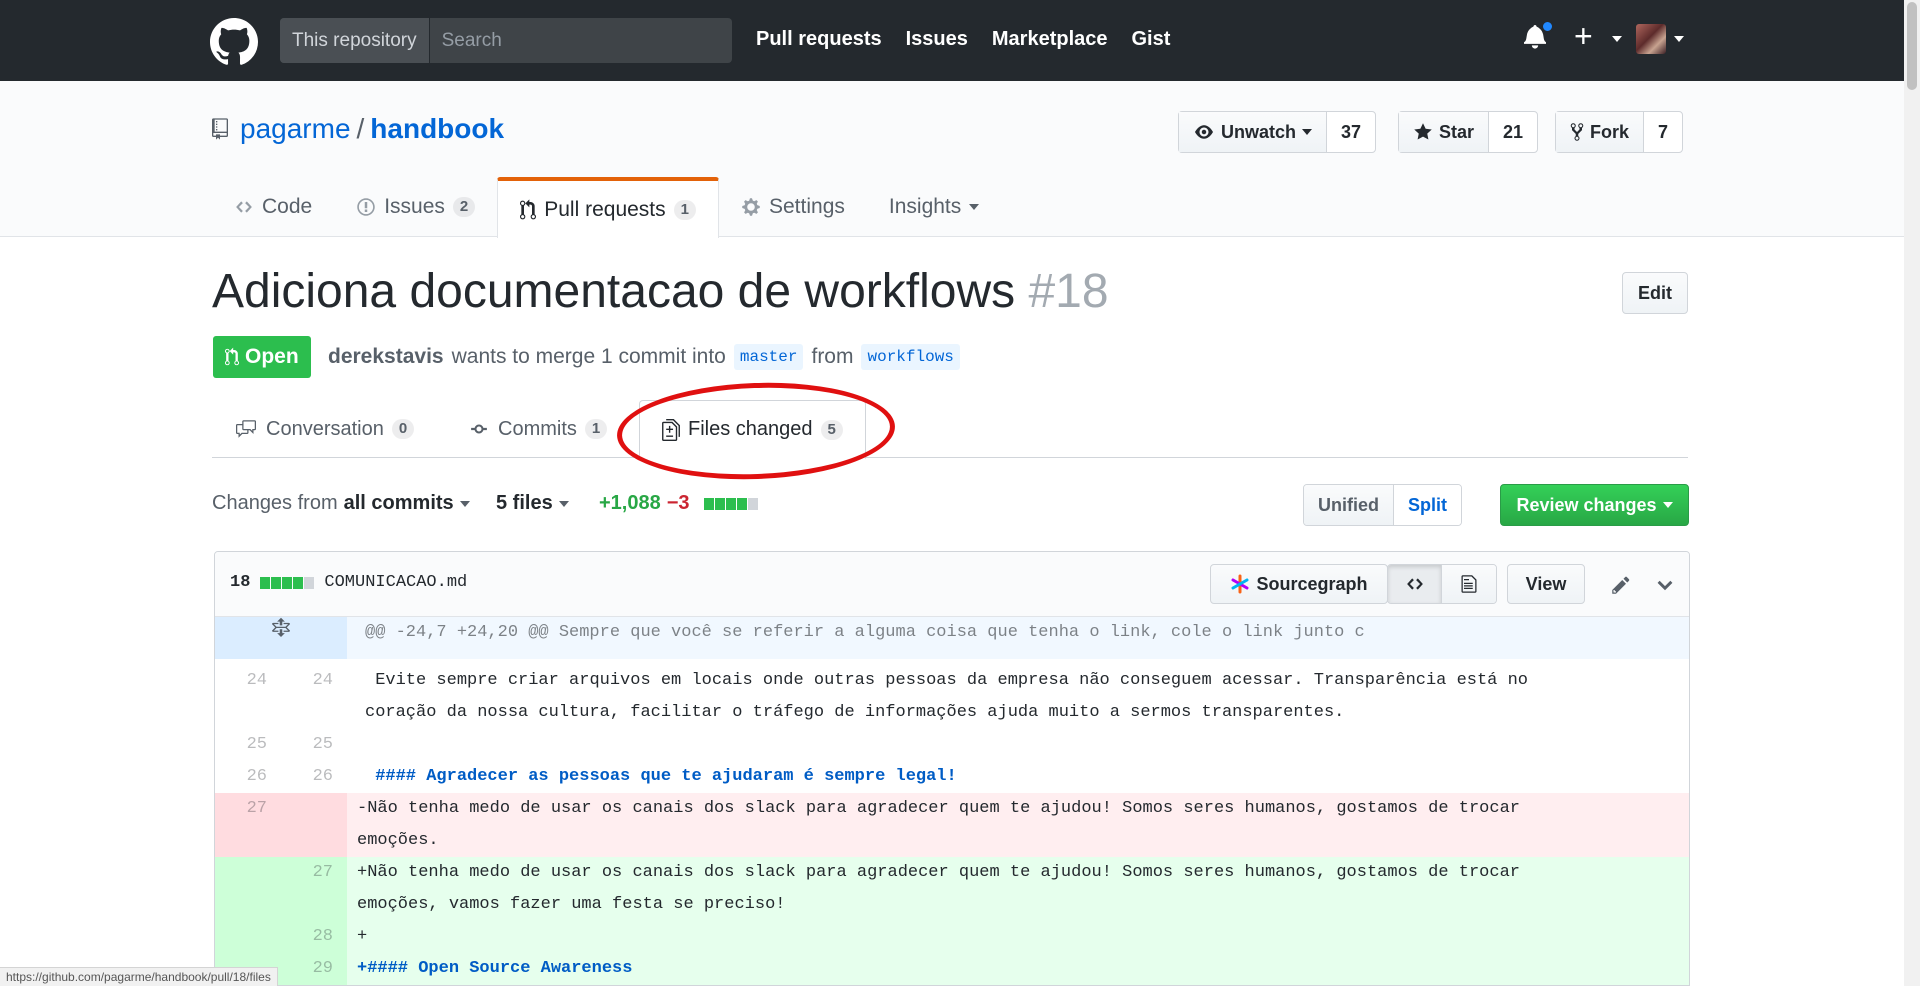  Describe the element at coordinates (1050, 39) in the screenshot. I see `nav-marketplace: Marketplace` at that location.